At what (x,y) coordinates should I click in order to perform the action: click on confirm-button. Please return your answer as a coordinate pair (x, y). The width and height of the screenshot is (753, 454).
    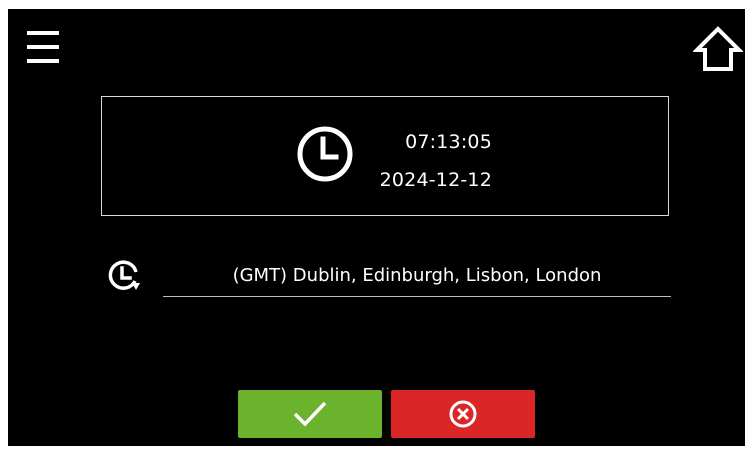
    Looking at the image, I should click on (310, 414).